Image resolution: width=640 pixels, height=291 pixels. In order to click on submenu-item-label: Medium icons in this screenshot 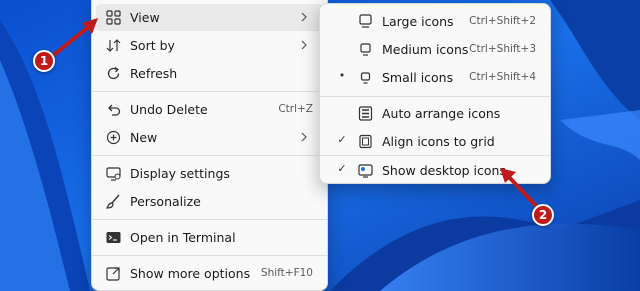, I will do `click(425, 49)`.